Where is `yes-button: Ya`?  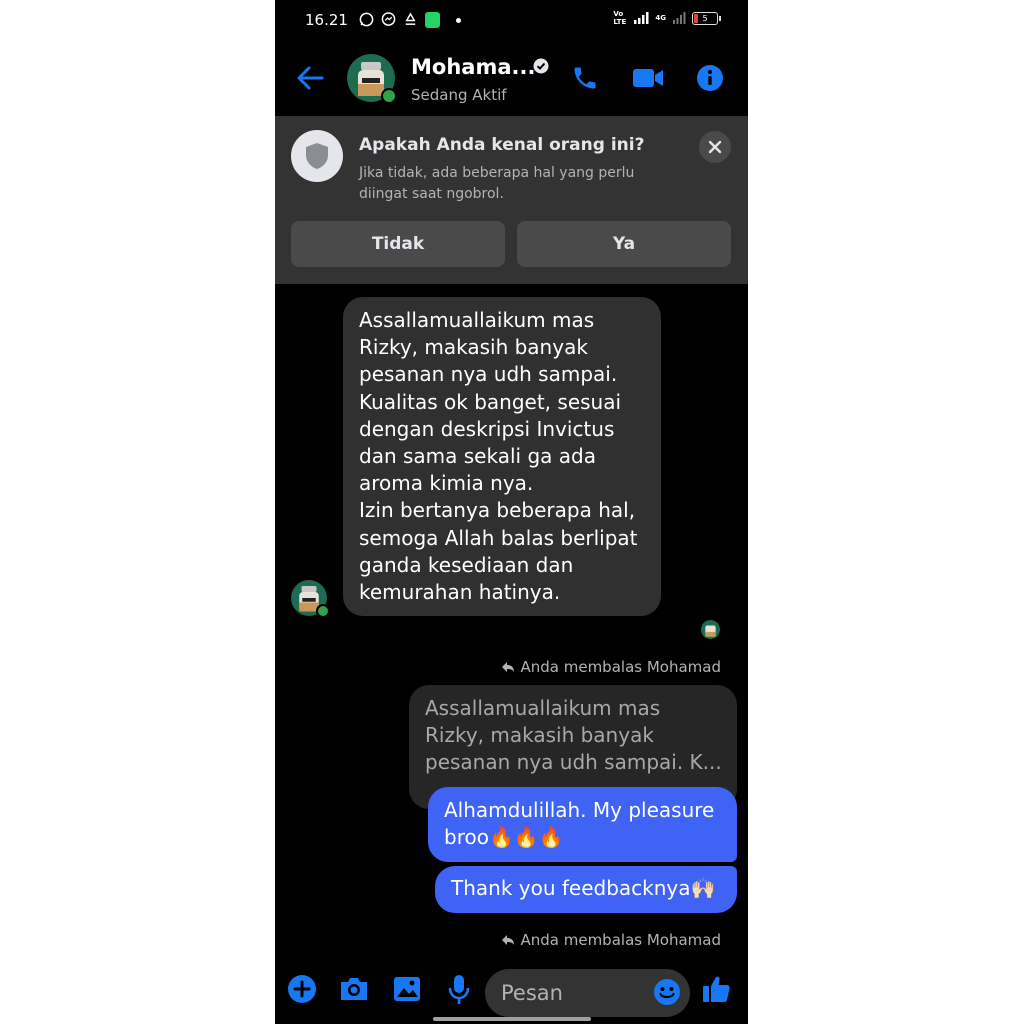
yes-button: Ya is located at coordinates (624, 244).